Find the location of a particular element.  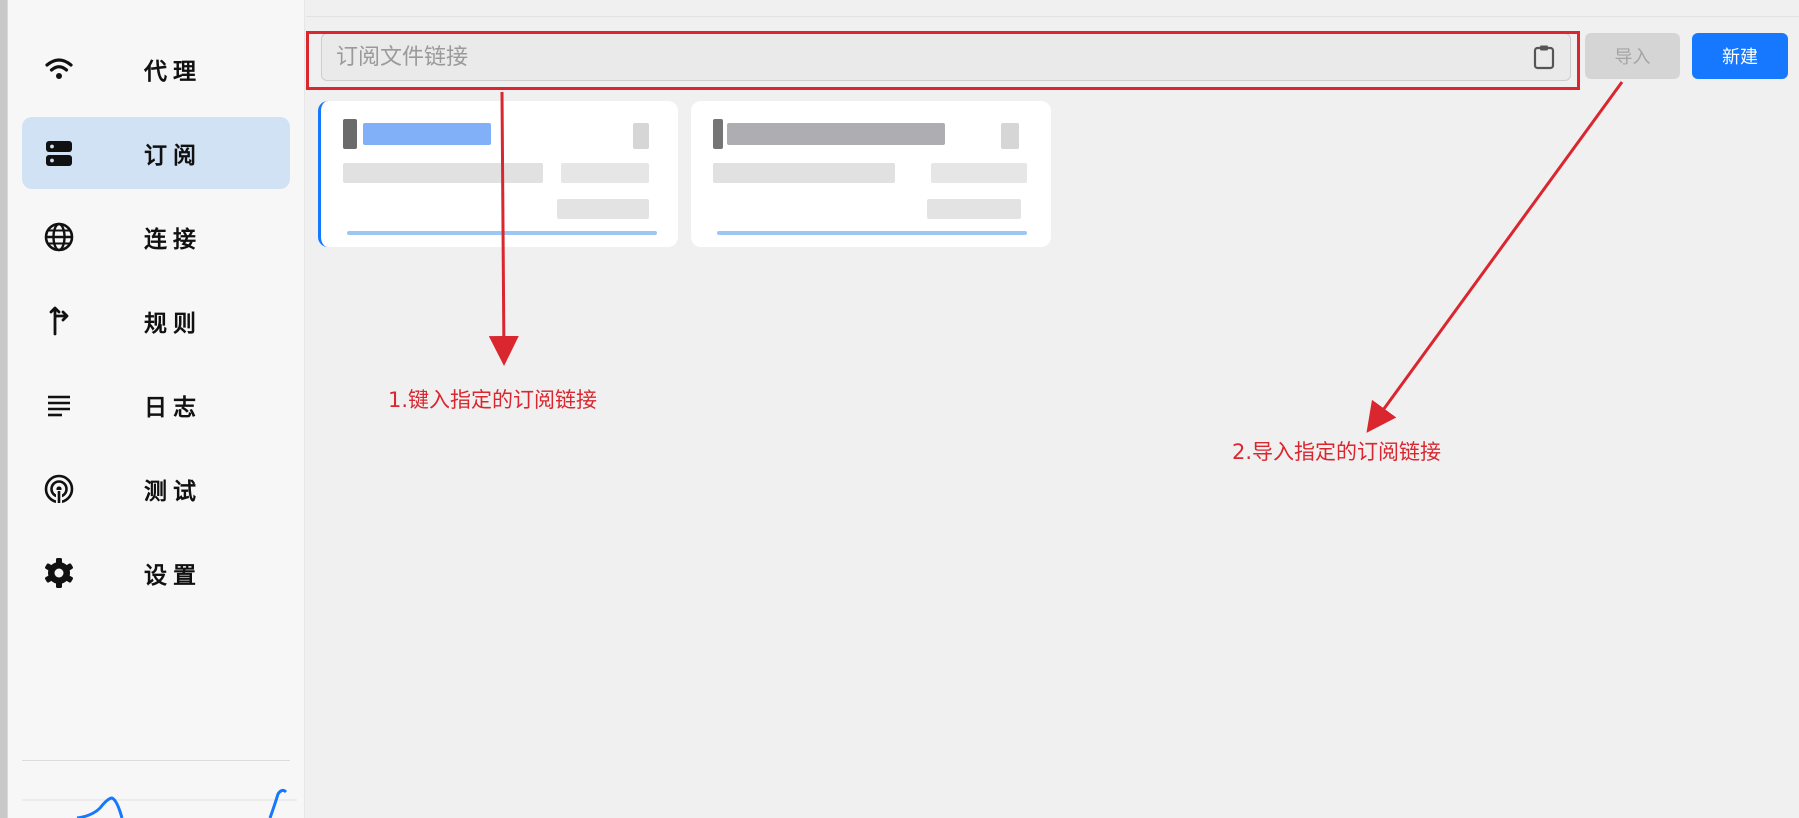

subscription-url-field is located at coordinates (946, 57).